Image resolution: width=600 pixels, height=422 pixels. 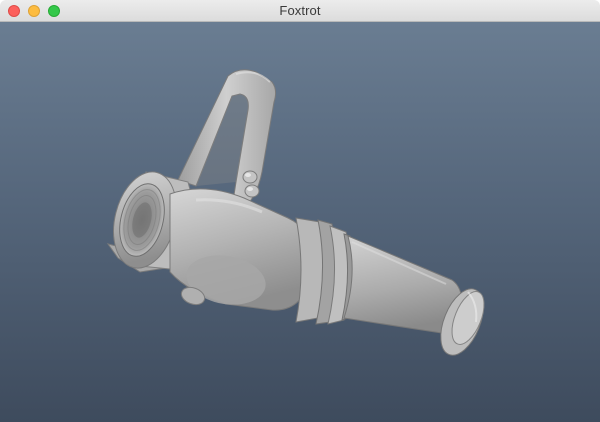 What do you see at coordinates (227, 139) in the screenshot?
I see `handle` at bounding box center [227, 139].